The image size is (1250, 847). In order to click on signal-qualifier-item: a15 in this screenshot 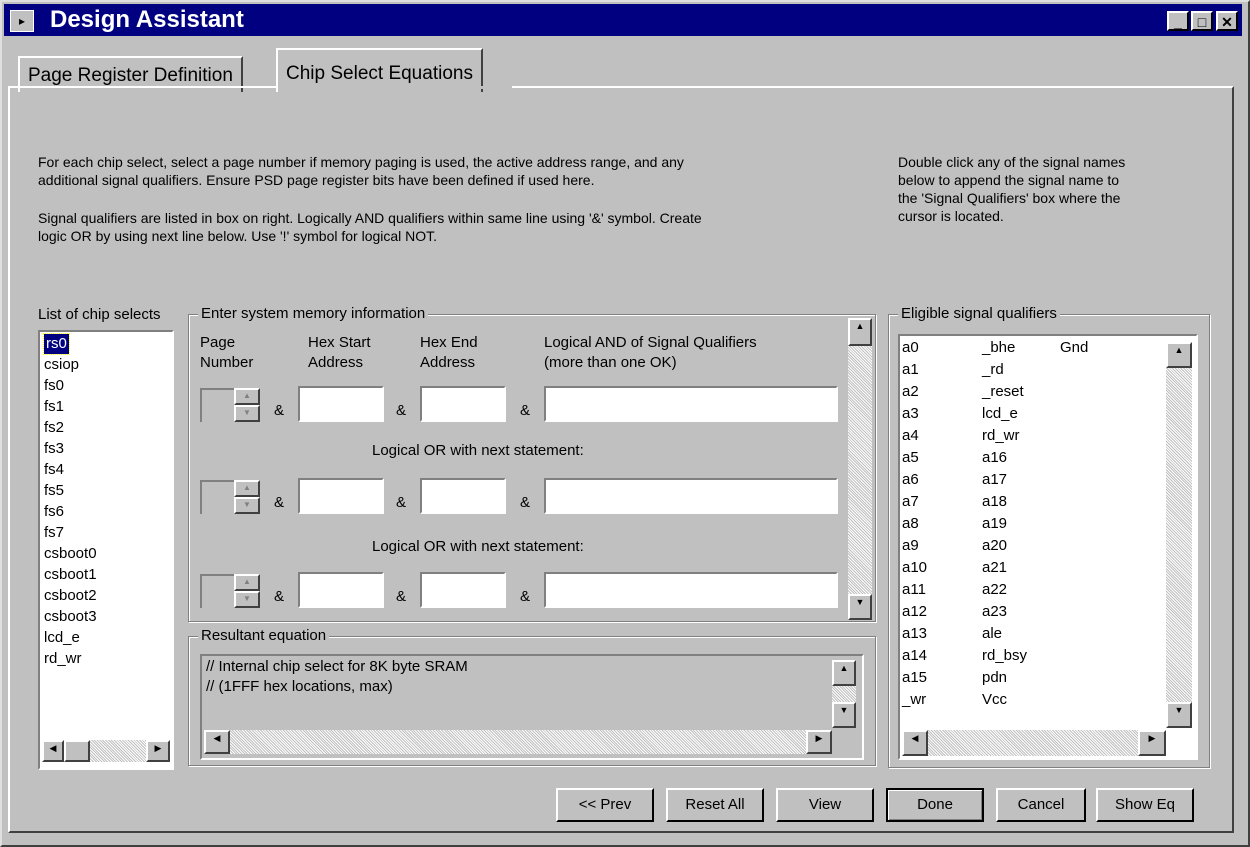, I will do `click(914, 678)`.